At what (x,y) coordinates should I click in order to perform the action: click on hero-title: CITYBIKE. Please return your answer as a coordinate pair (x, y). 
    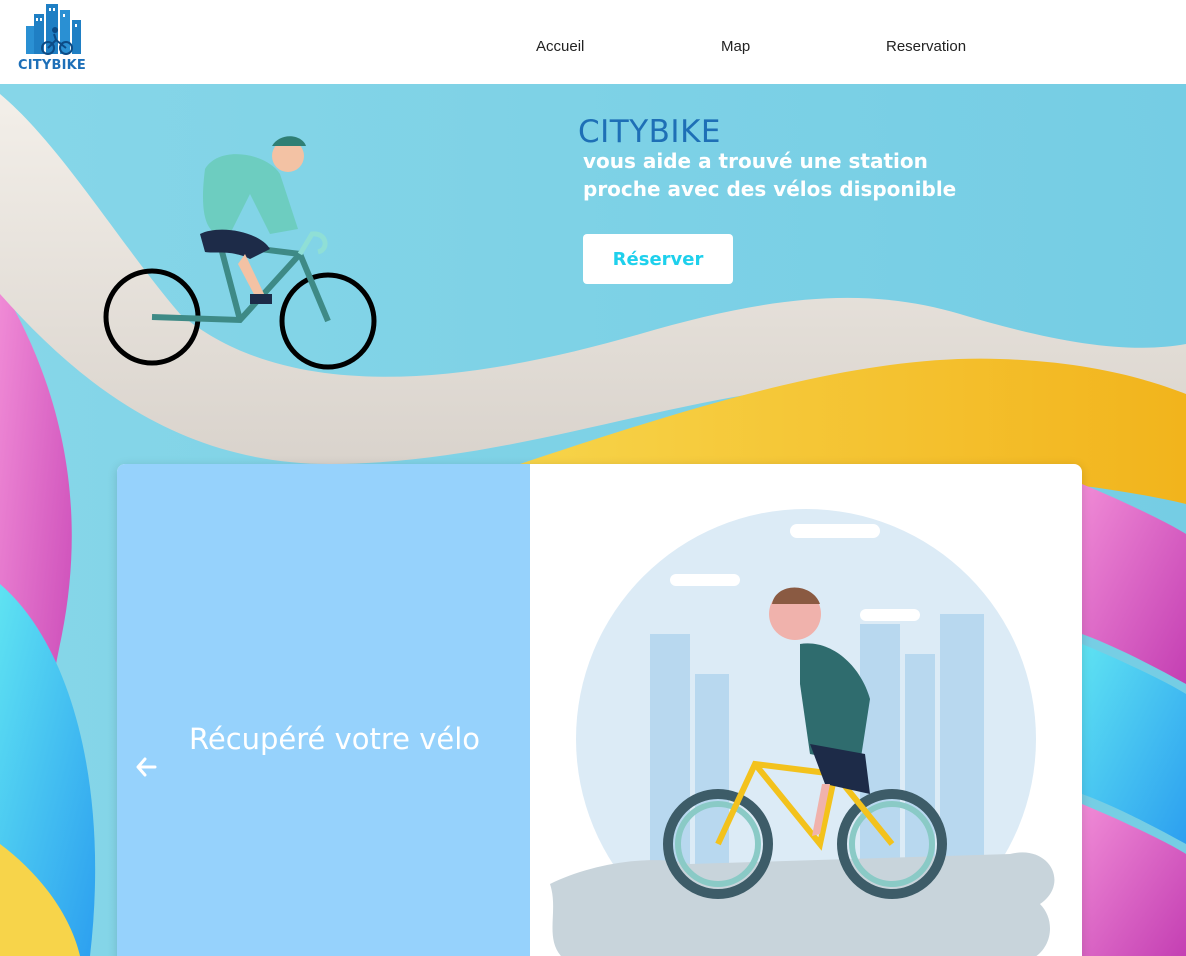
    Looking at the image, I should click on (649, 132).